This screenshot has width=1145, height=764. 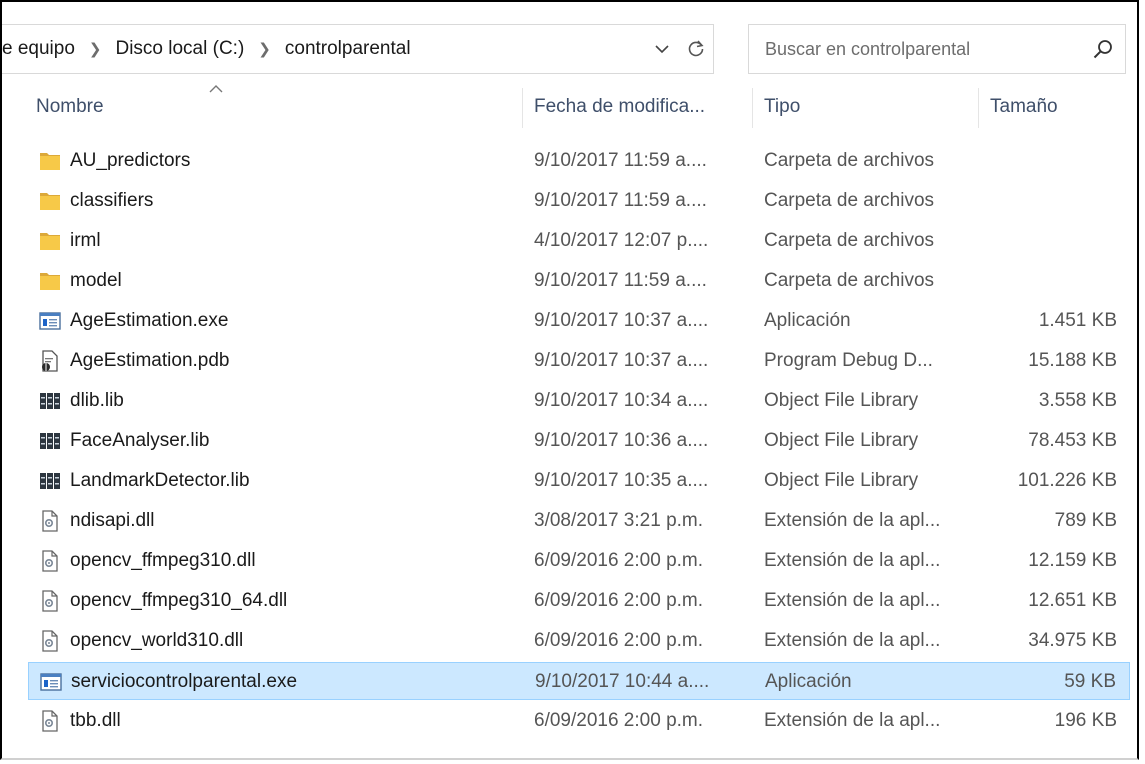 I want to click on file-name-cell: dlib.lib, so click(x=81, y=401).